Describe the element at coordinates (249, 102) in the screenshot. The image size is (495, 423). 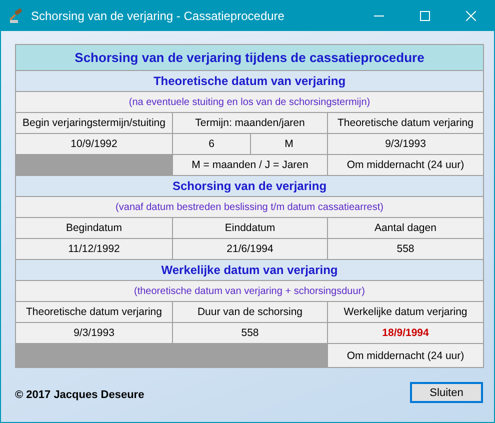
I see `section-subheading: (na eventuele stuiting en los van de schorsingstermijn)` at that location.